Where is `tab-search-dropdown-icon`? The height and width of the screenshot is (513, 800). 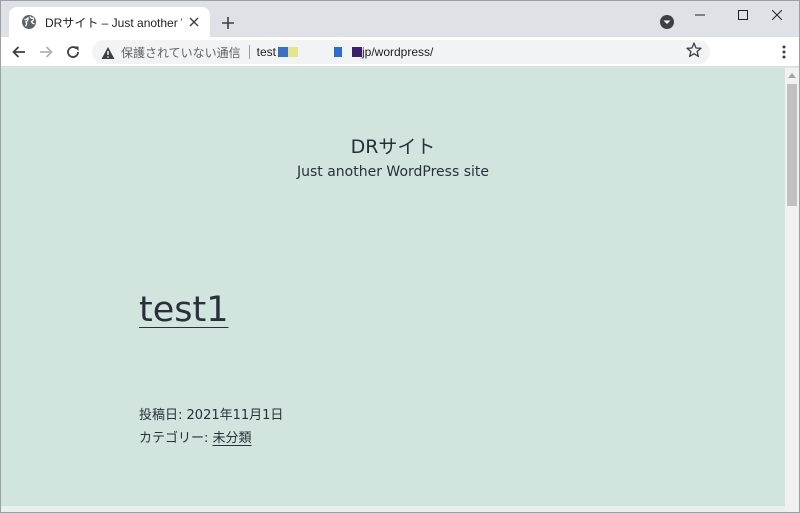 tab-search-dropdown-icon is located at coordinates (667, 22).